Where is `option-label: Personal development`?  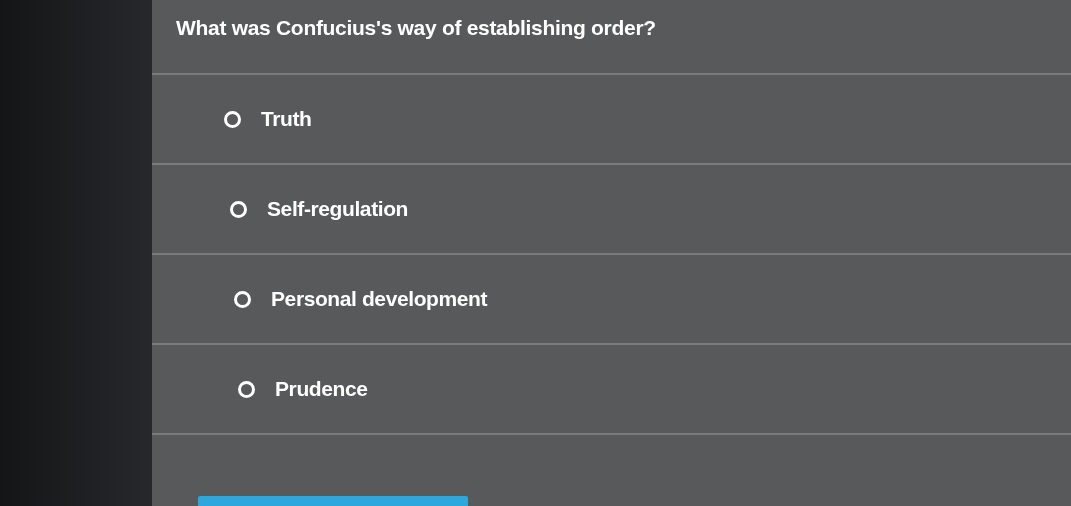
option-label: Personal development is located at coordinates (379, 299).